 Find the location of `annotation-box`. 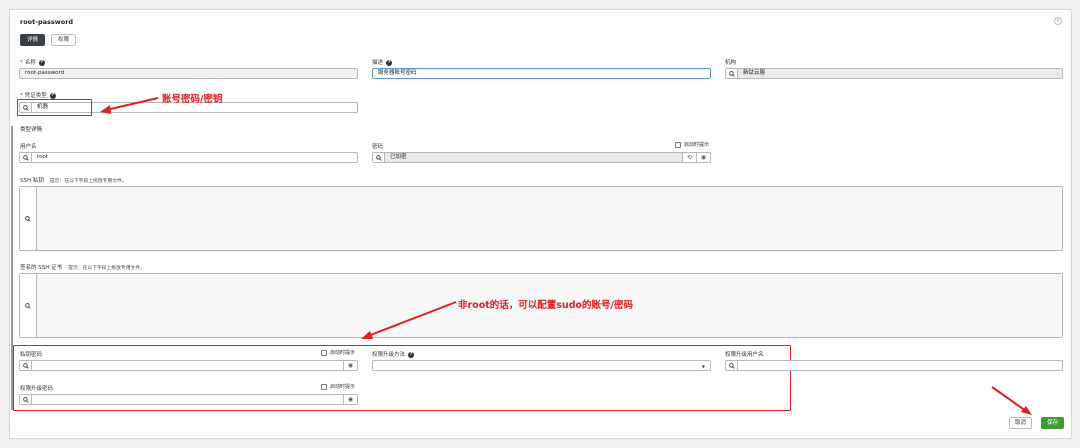

annotation-box is located at coordinates (54, 107).